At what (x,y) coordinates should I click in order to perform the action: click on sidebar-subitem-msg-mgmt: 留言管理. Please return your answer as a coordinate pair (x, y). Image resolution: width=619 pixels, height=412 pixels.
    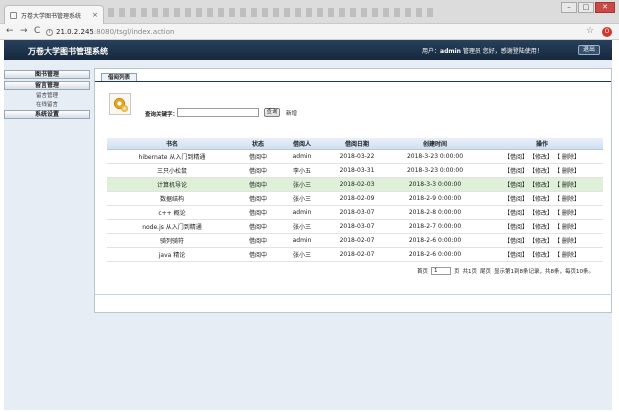
    Looking at the image, I should click on (47, 96).